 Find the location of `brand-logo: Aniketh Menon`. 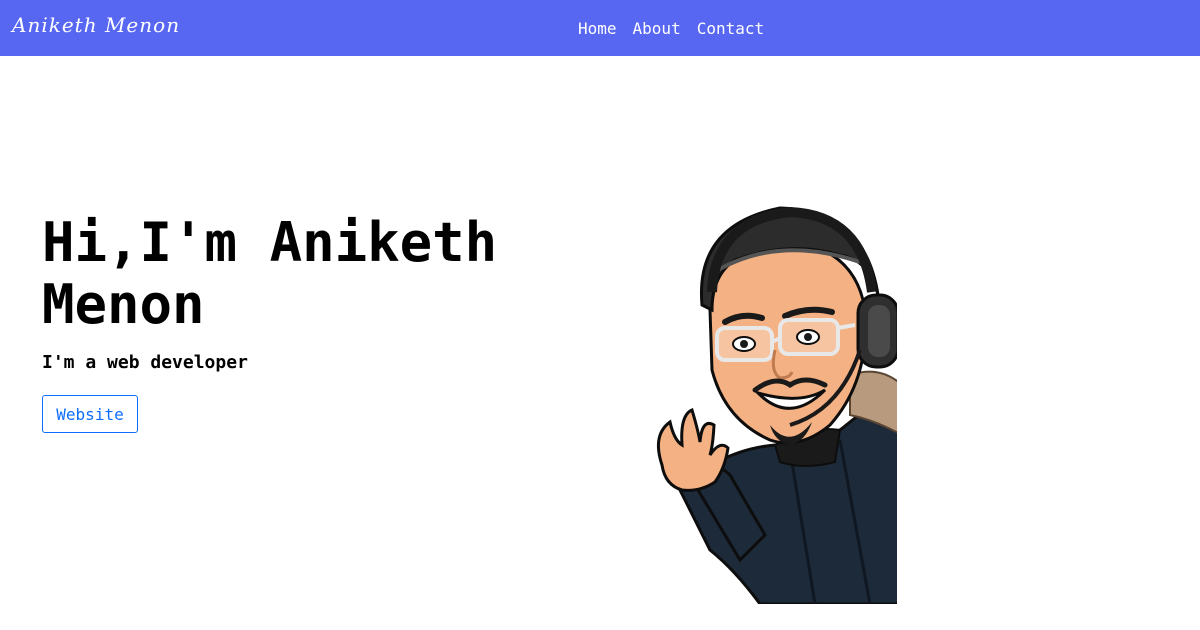

brand-logo: Aniketh Menon is located at coordinates (96, 25).